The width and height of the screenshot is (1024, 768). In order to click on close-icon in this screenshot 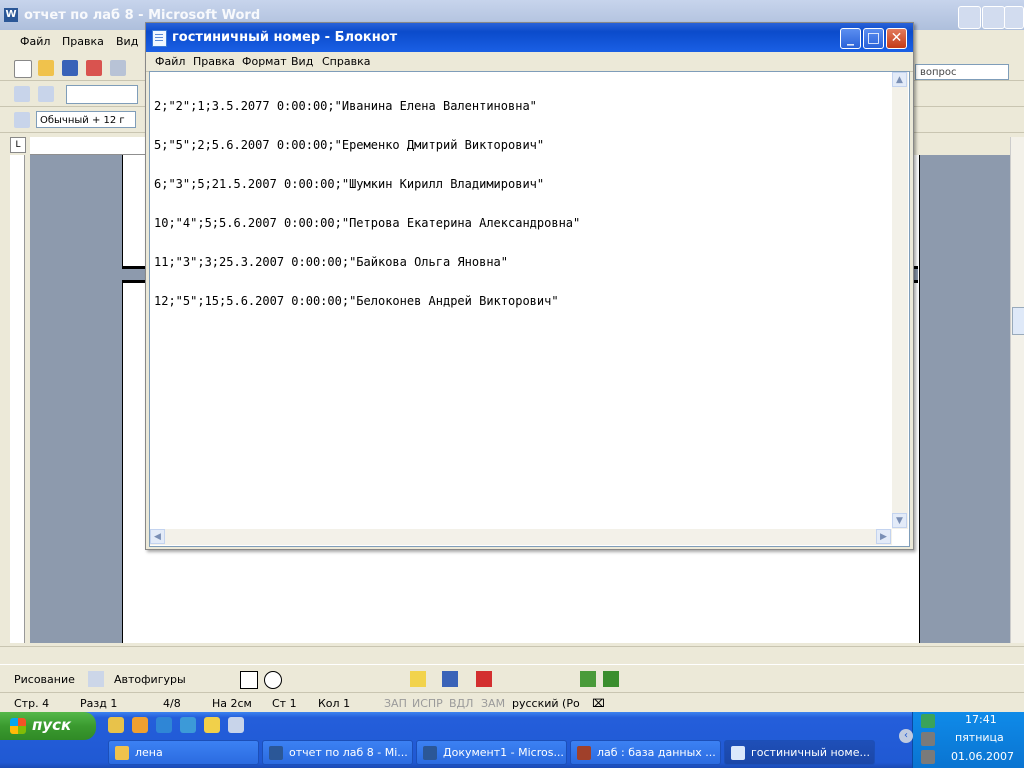, I will do `click(1014, 17)`.